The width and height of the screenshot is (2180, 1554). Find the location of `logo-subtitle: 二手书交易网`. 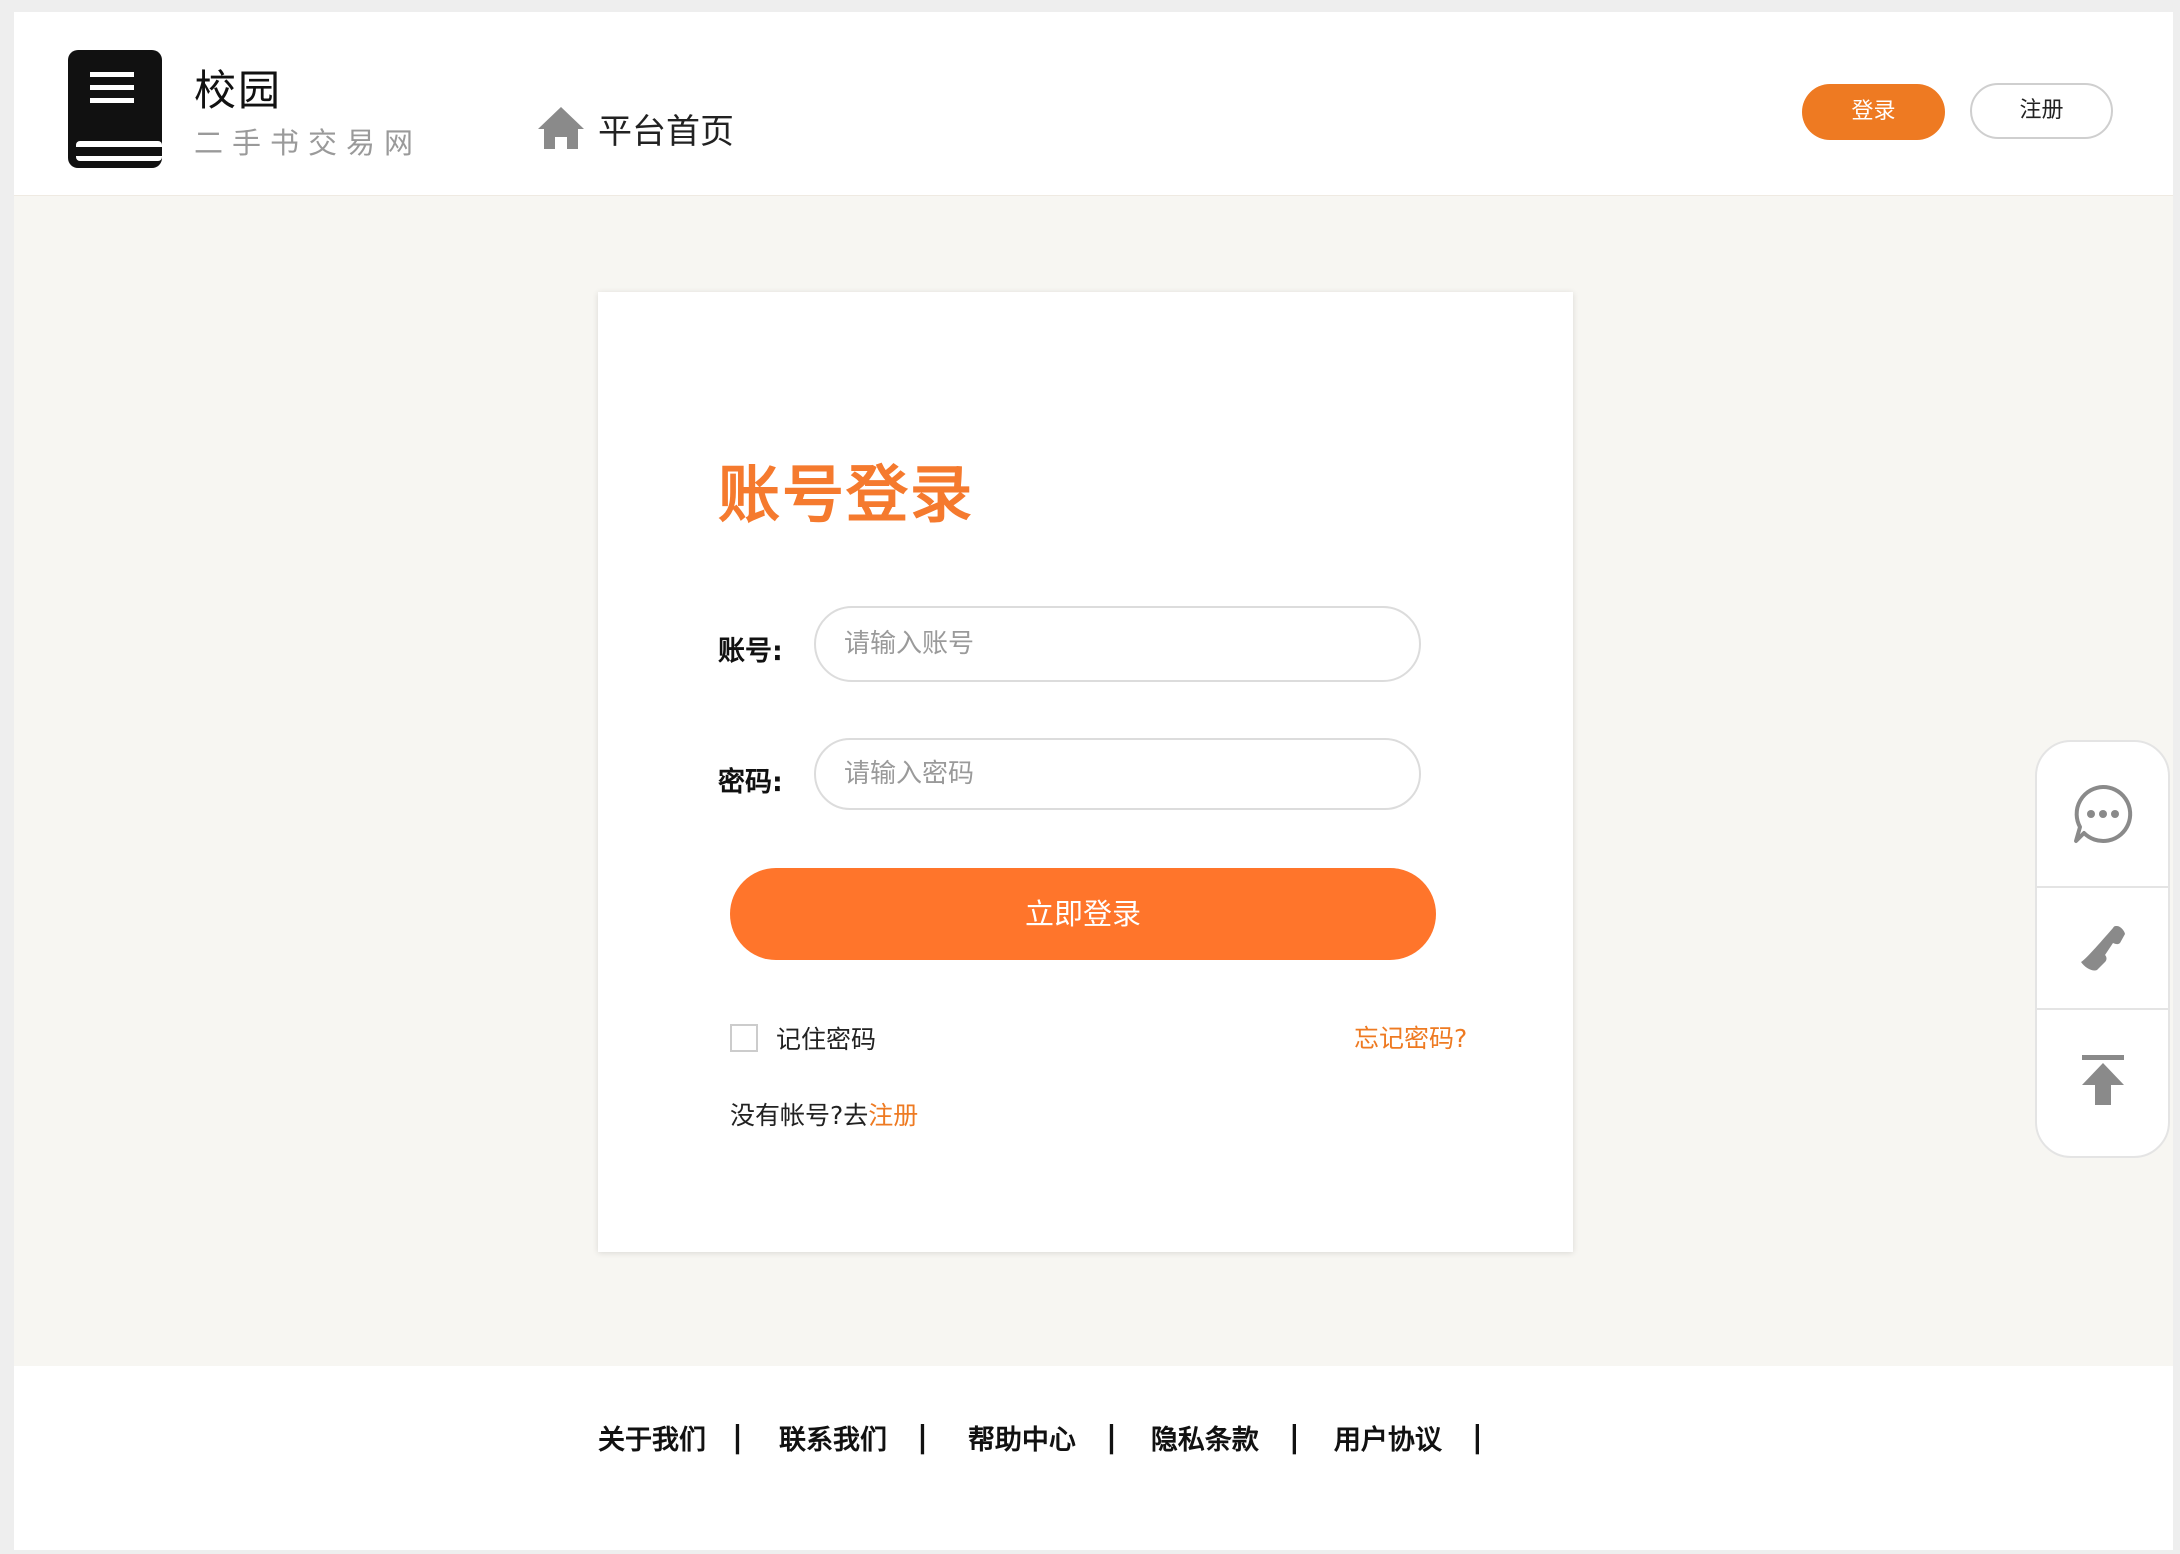

logo-subtitle: 二手书交易网 is located at coordinates (308, 143).